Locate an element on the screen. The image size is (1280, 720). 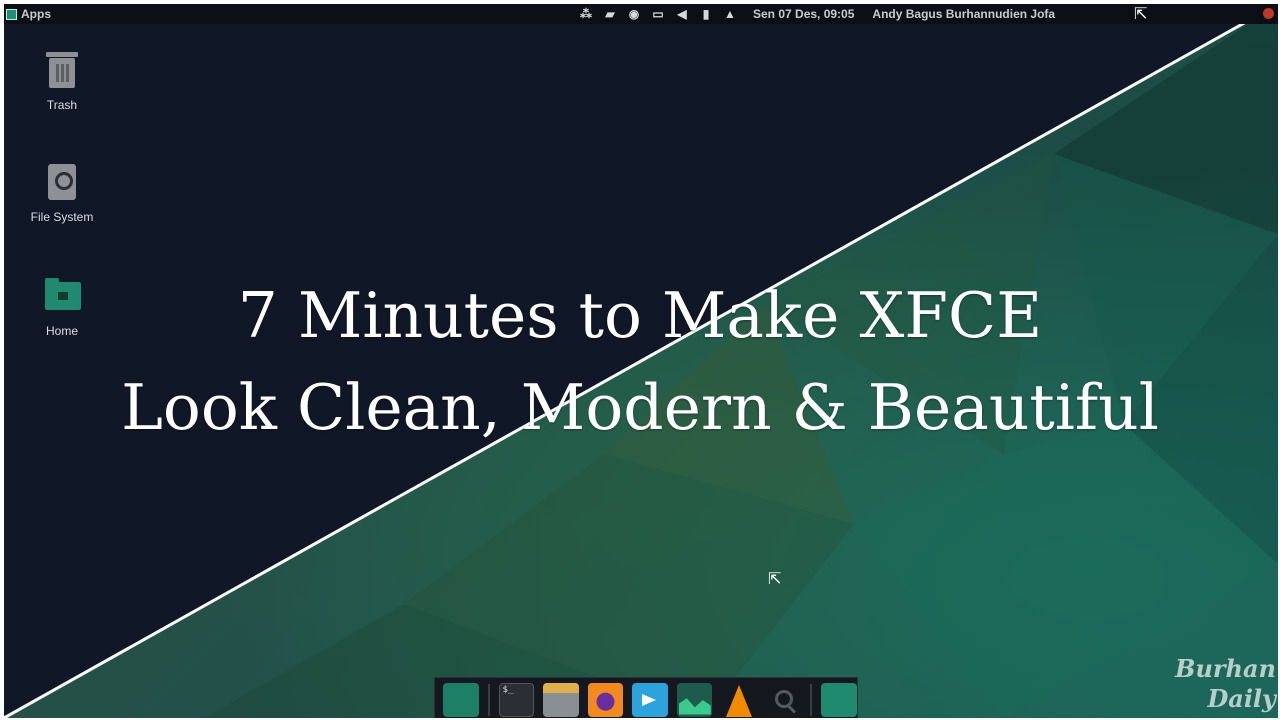
desktop-icon-trash: Trash is located at coordinates (62, 81).